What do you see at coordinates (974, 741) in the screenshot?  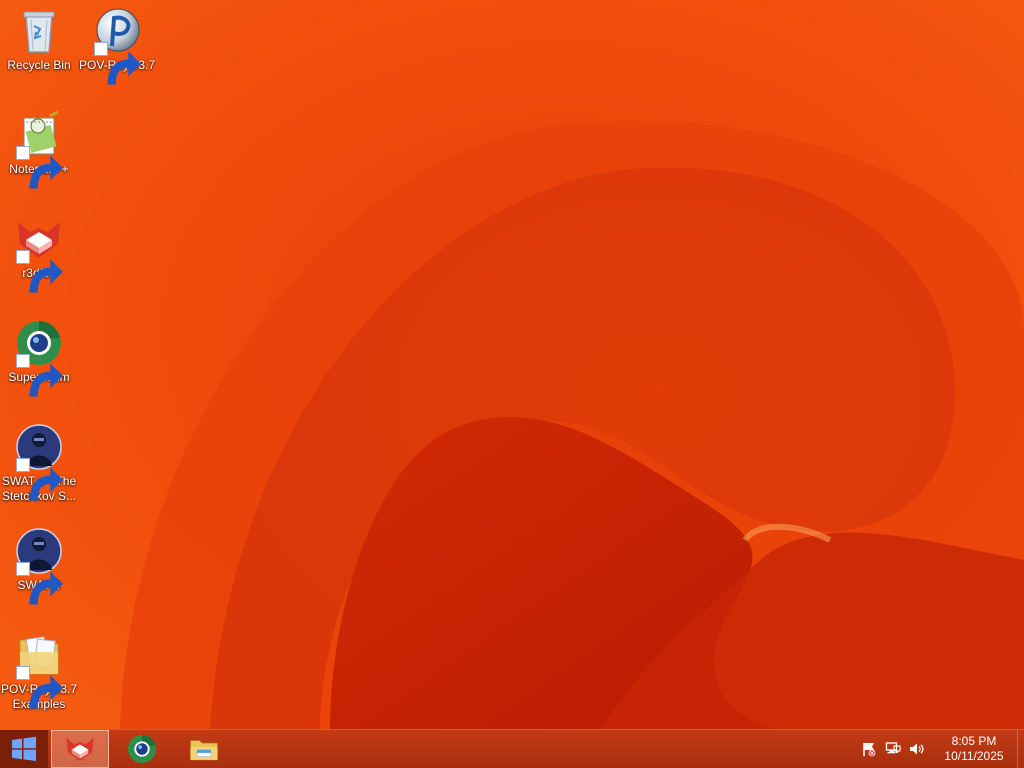 I see `clock-time: 8:05 PM` at bounding box center [974, 741].